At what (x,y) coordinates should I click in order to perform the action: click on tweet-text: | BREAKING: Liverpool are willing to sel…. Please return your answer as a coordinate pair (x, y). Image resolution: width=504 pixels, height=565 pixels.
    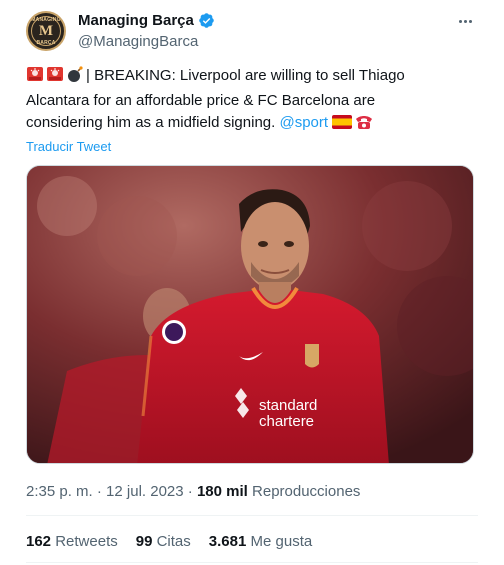
    Looking at the image, I should click on (256, 101).